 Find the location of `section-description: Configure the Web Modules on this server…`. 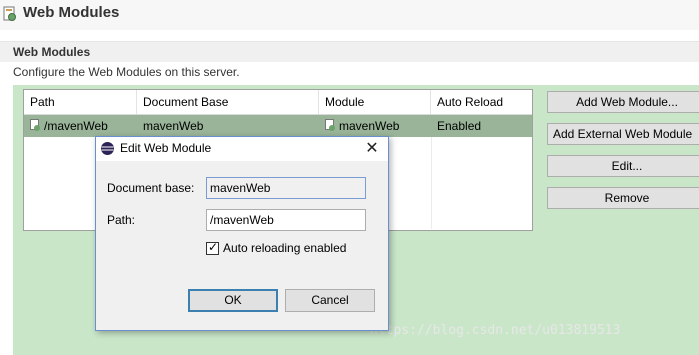

section-description: Configure the Web Modules on this server… is located at coordinates (126, 72).